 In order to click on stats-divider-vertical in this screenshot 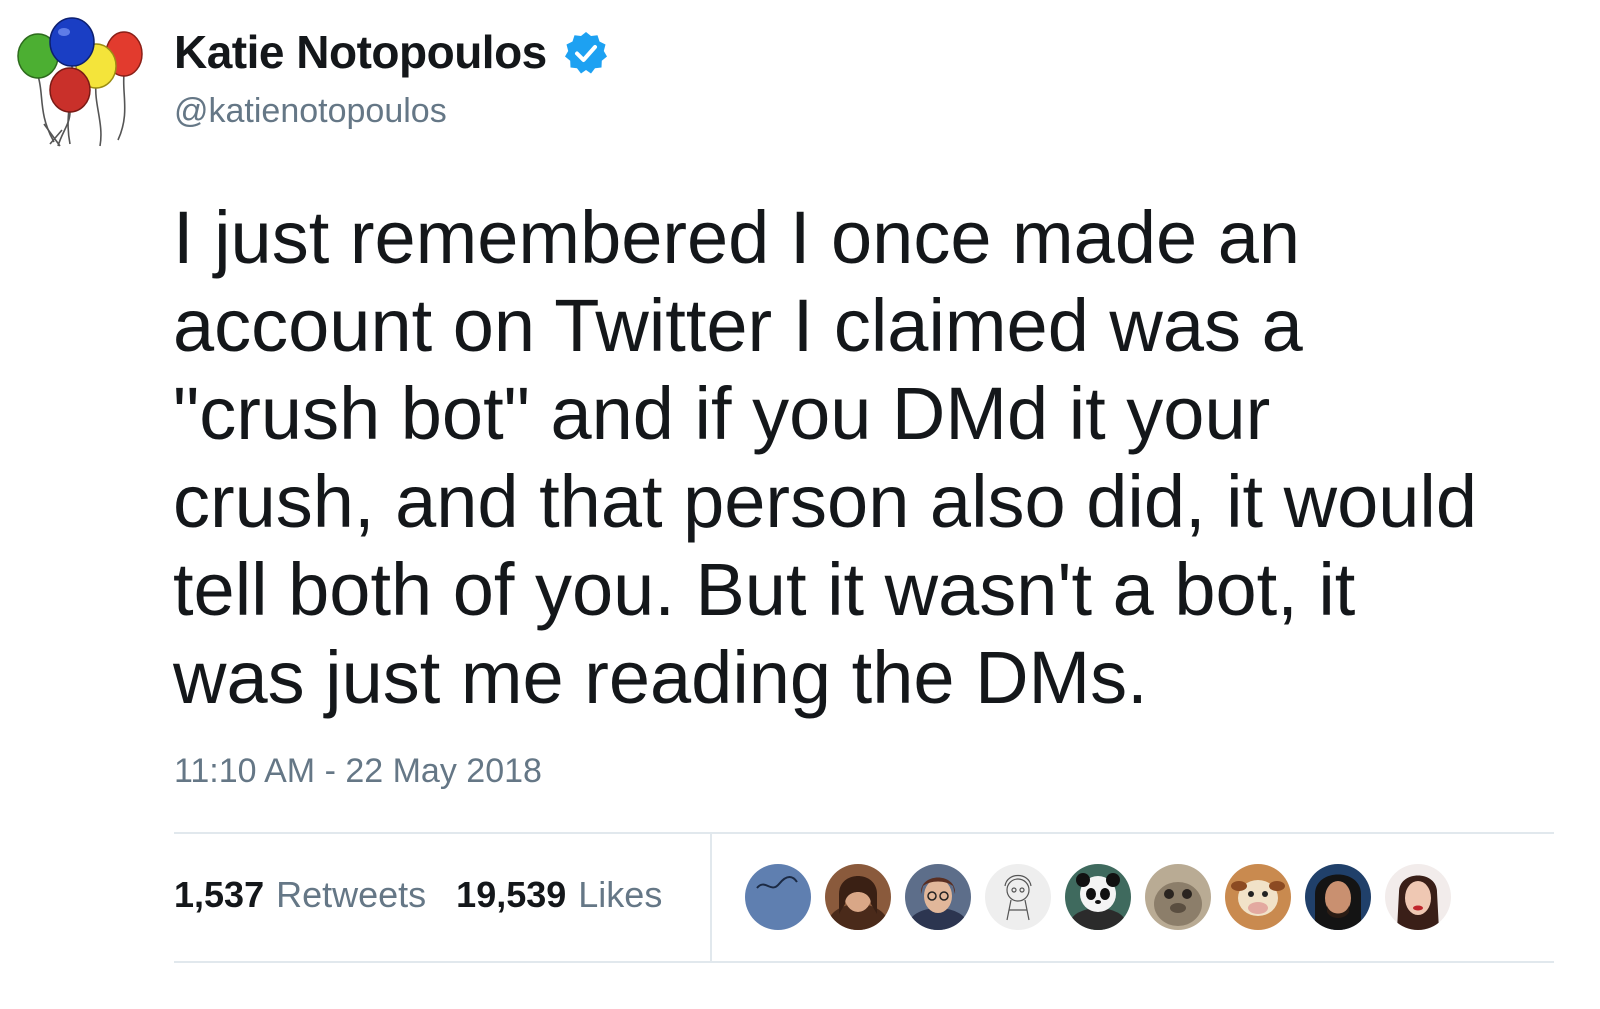, I will do `click(711, 897)`.